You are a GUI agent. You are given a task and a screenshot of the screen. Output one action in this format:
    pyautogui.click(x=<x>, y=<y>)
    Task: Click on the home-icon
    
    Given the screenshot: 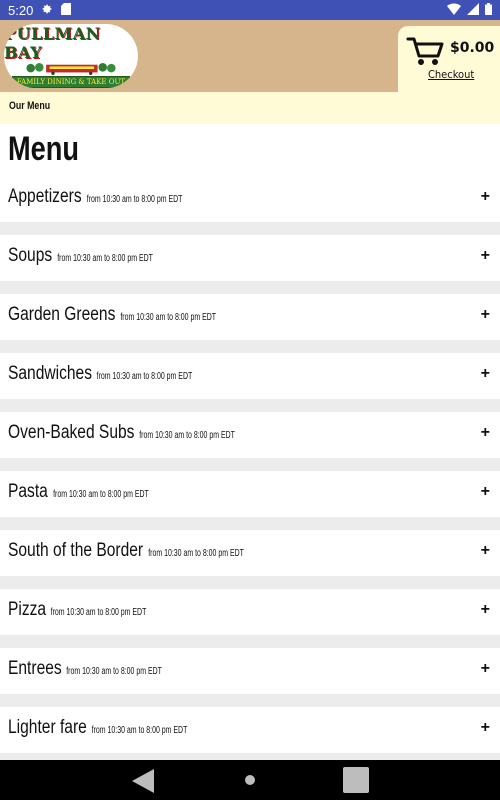 What is the action you would take?
    pyautogui.click(x=250, y=780)
    